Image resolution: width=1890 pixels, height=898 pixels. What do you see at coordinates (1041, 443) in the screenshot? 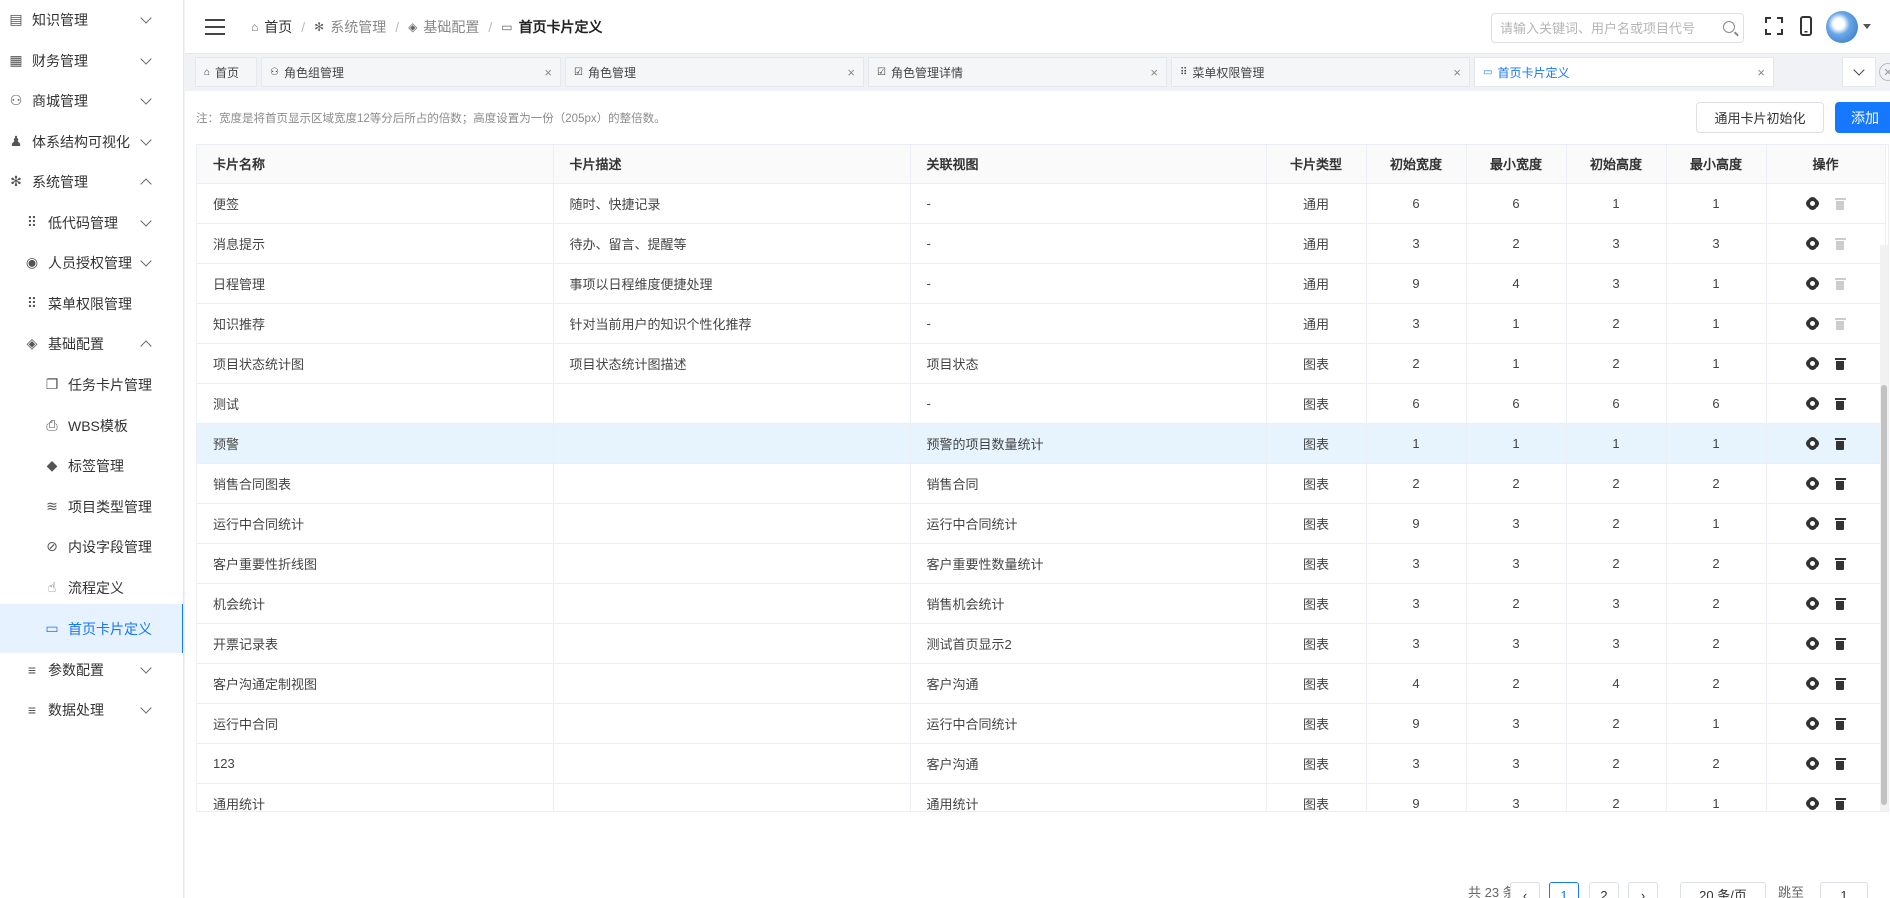
I see `table-row: 预警 预警的项目数量统计 图表 1 1 1 1` at bounding box center [1041, 443].